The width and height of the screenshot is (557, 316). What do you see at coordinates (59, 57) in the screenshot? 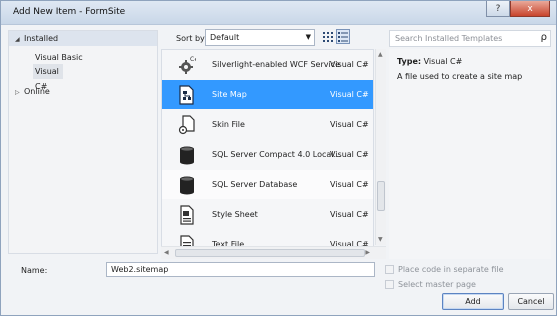
I see `tree-node-visual-basic: Visual Basic` at bounding box center [59, 57].